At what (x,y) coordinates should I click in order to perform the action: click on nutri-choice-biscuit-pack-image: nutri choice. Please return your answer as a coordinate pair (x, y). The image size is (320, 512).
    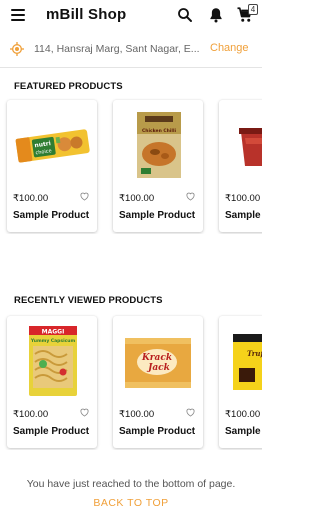
    Looking at the image, I should click on (52, 146).